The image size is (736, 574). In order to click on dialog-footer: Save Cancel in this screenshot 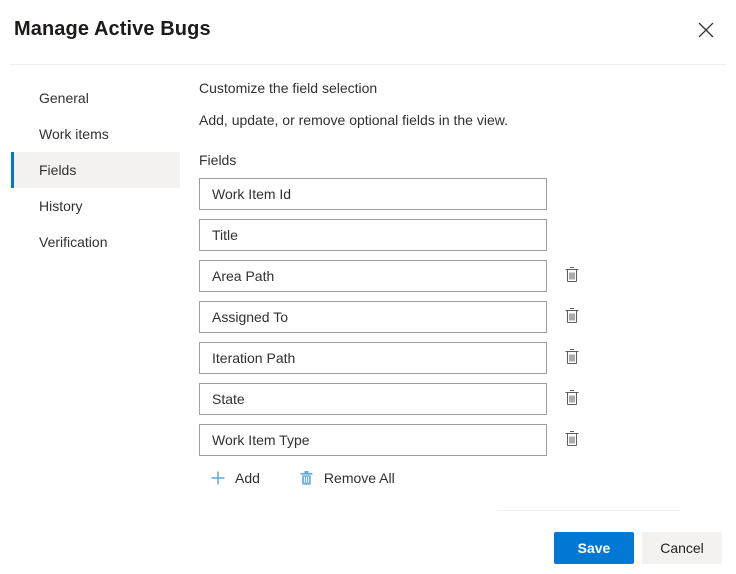, I will do `click(638, 548)`.